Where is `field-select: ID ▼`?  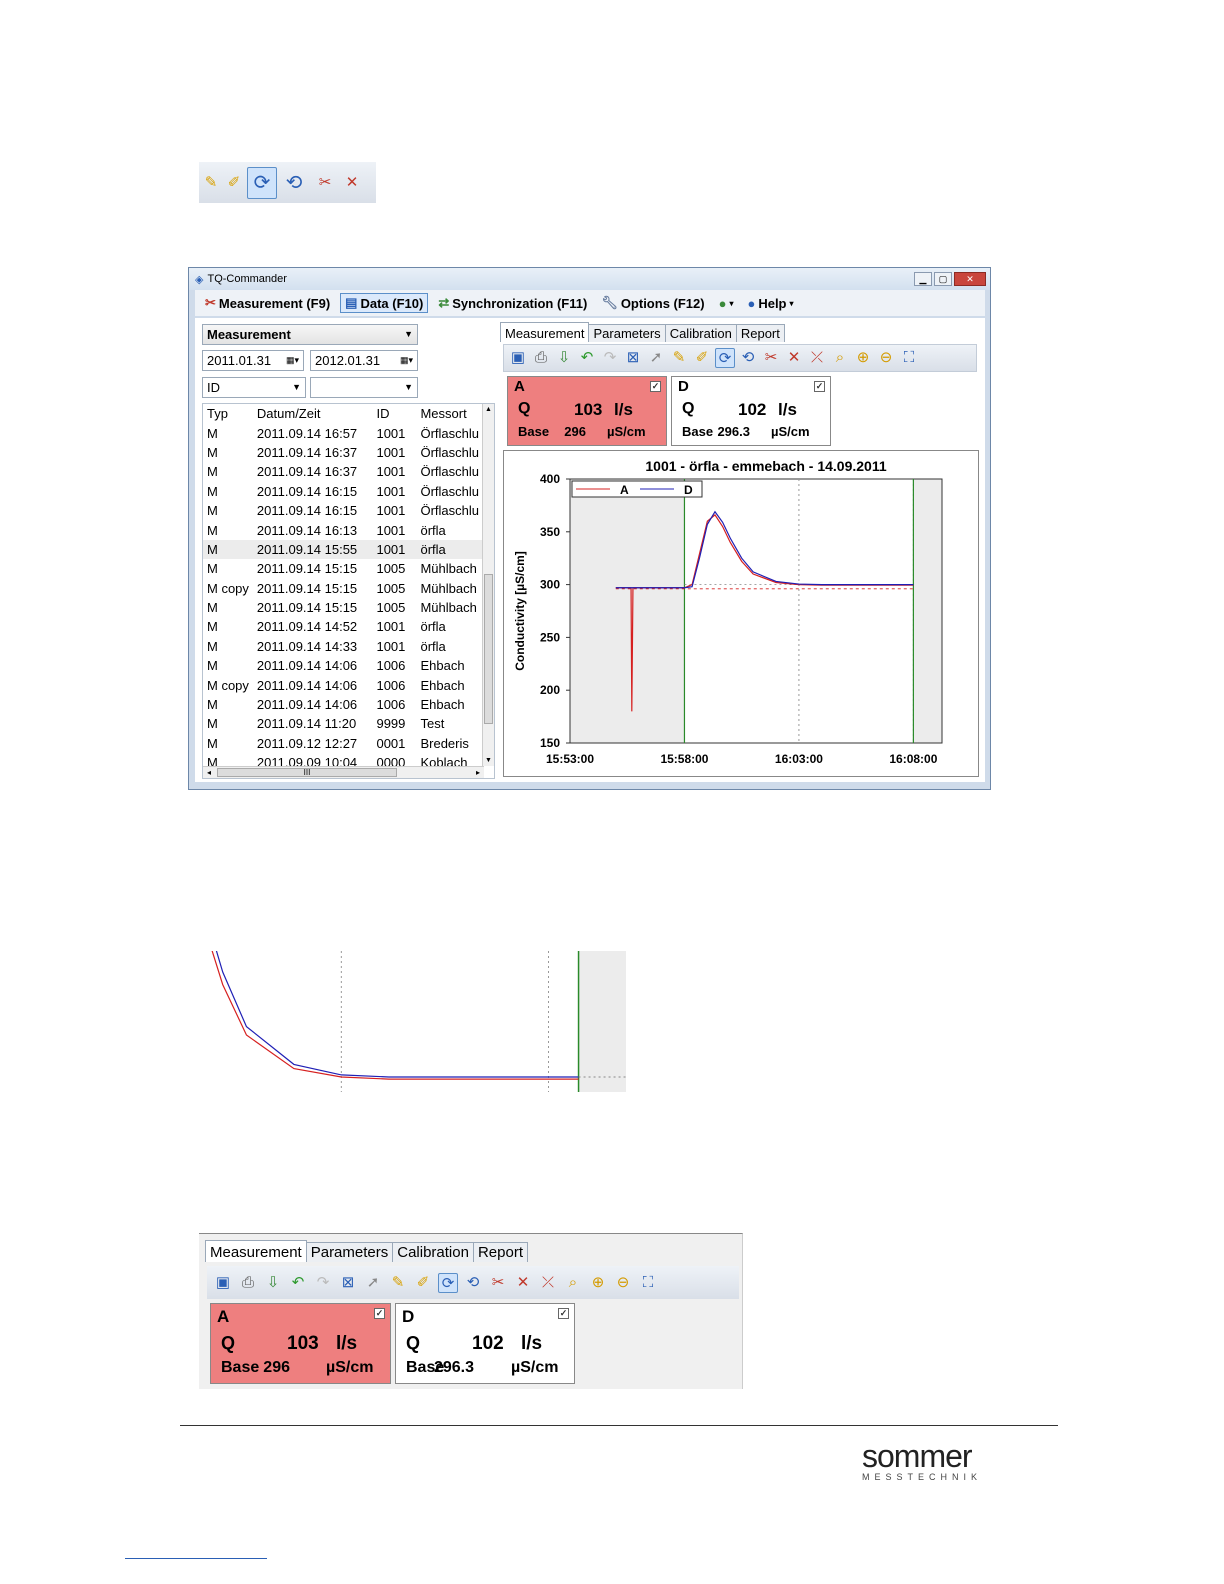 field-select: ID ▼ is located at coordinates (254, 387).